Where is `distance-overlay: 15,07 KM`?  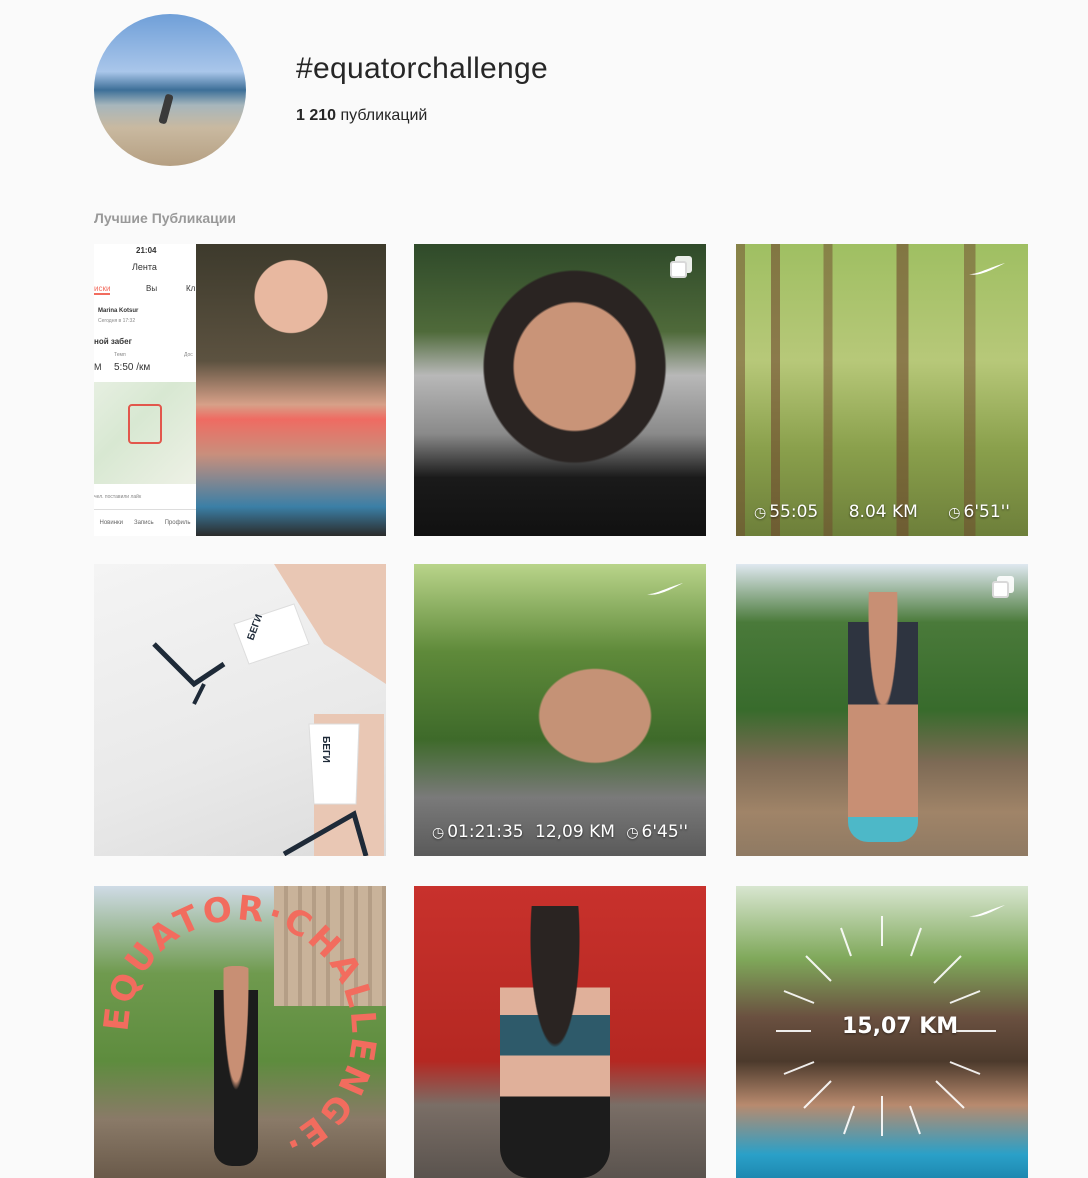 distance-overlay: 15,07 KM is located at coordinates (900, 1026).